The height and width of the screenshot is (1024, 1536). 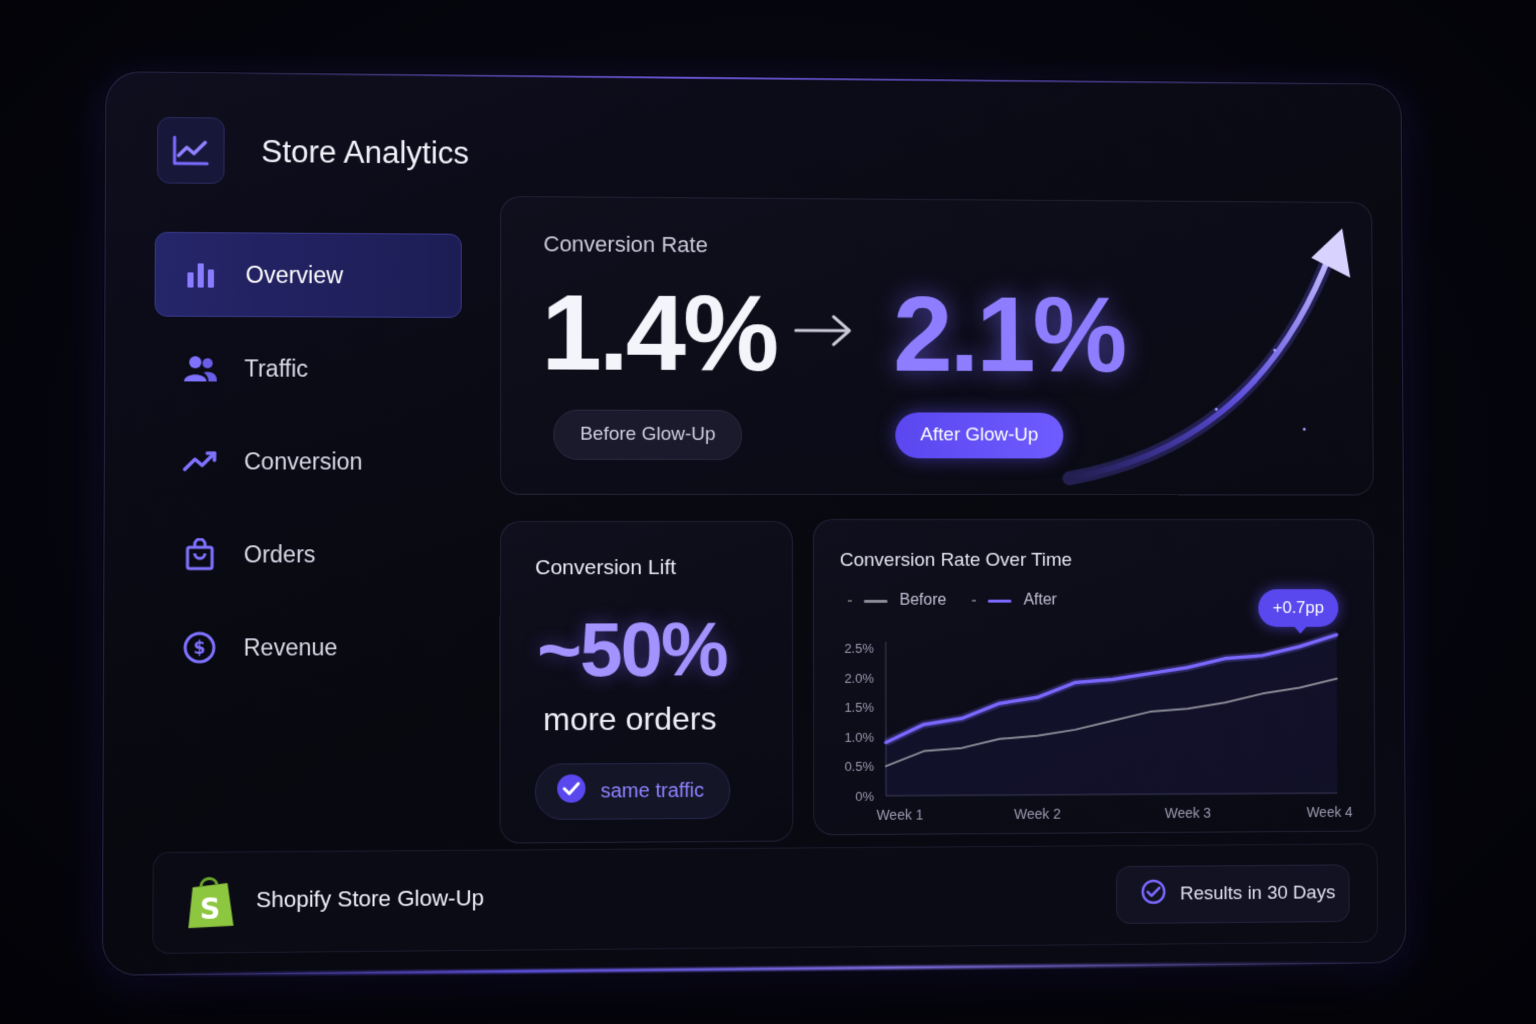 I want to click on before-value: 1.4%, so click(x=658, y=332).